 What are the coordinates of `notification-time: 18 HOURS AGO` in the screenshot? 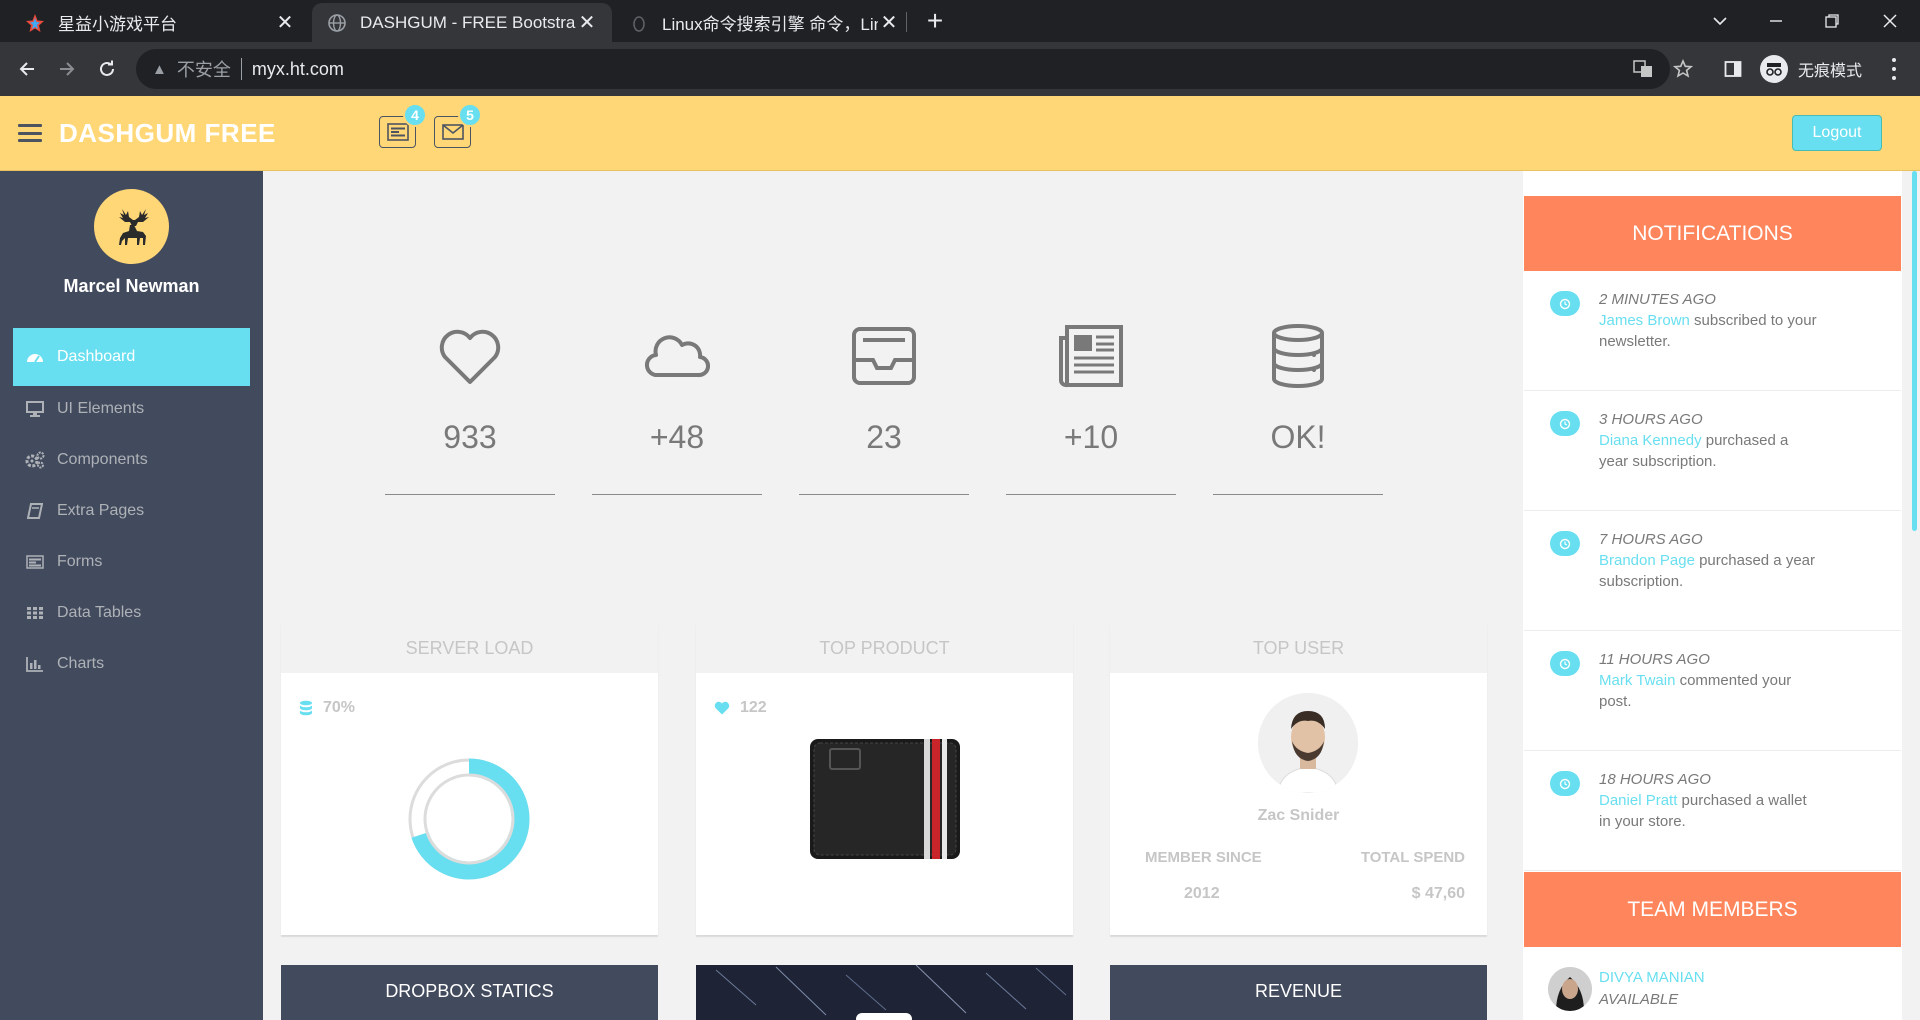 It's located at (1655, 779).